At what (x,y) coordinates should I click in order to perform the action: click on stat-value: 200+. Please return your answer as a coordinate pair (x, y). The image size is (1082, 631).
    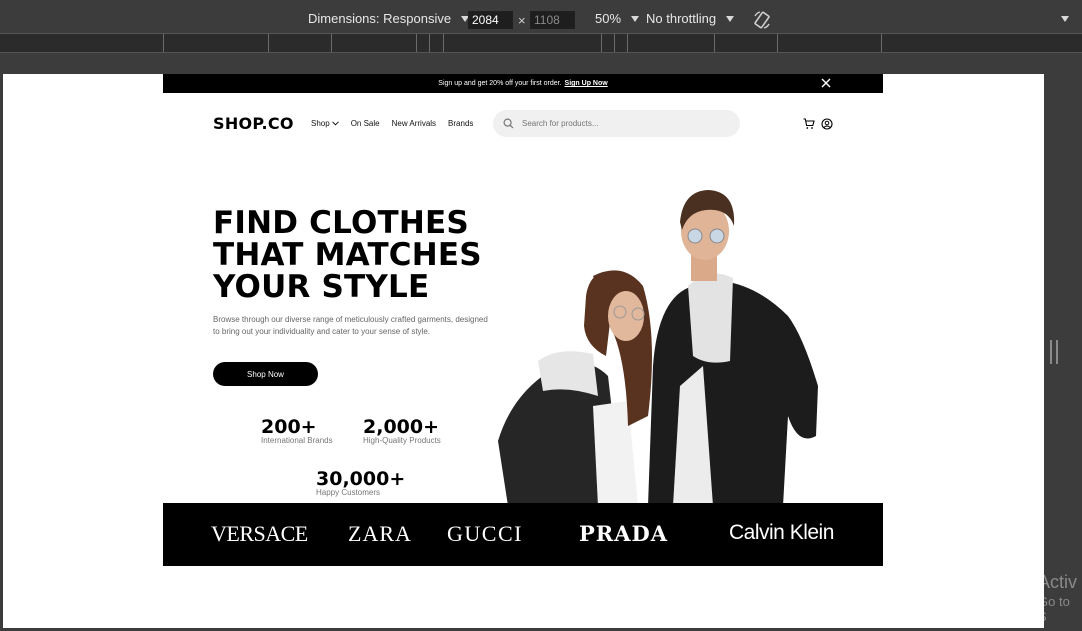
    Looking at the image, I should click on (289, 427).